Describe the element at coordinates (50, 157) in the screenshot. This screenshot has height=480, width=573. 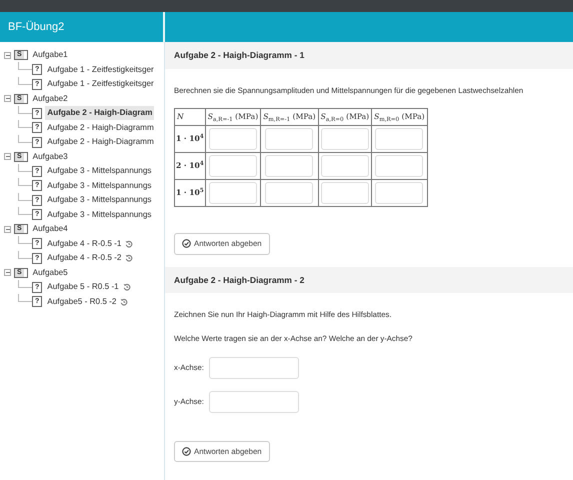
I see `tree-group-label: Aufgabe3` at that location.